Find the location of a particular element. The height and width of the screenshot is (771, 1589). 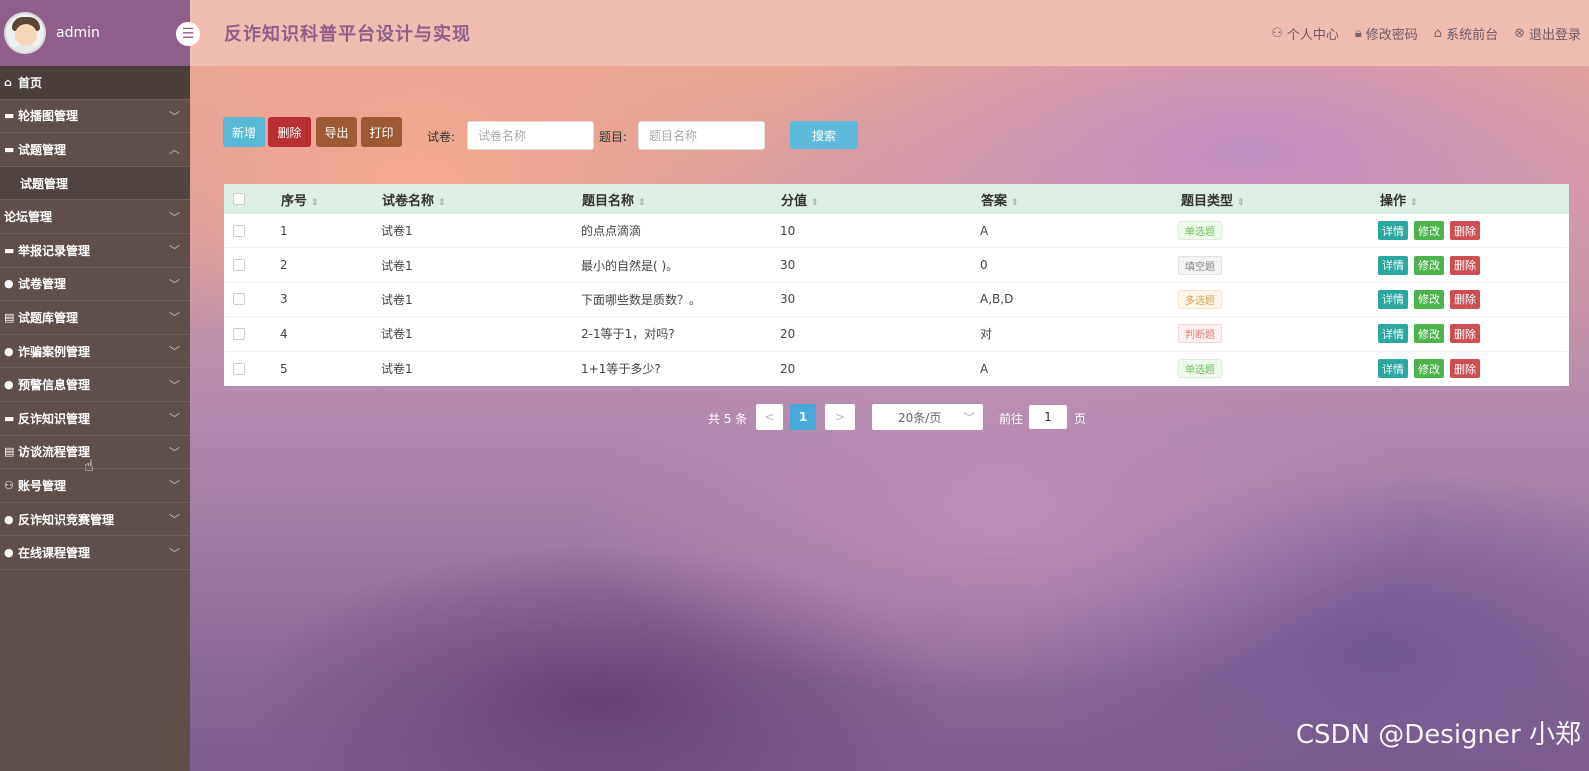

page-size-select: 20条/页 ﹀ is located at coordinates (927, 417).